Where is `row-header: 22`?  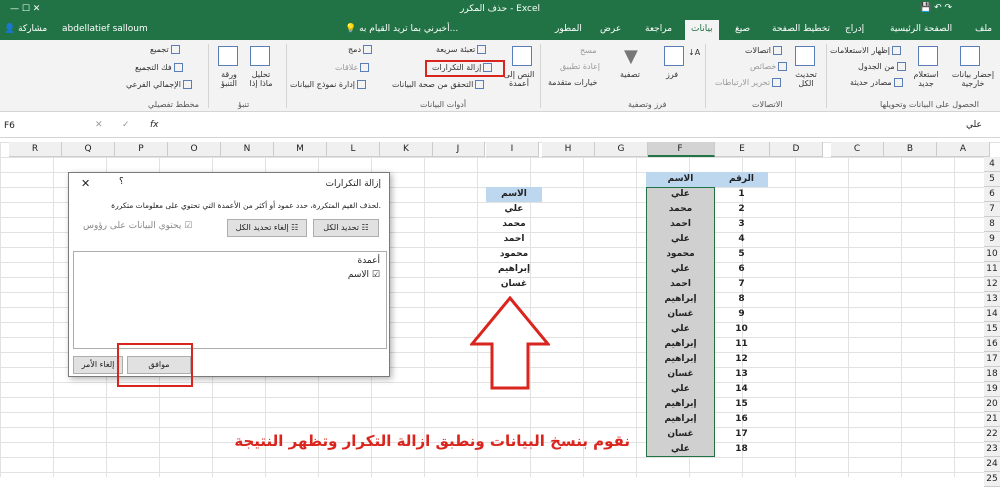
row-header: 22 is located at coordinates (992, 434).